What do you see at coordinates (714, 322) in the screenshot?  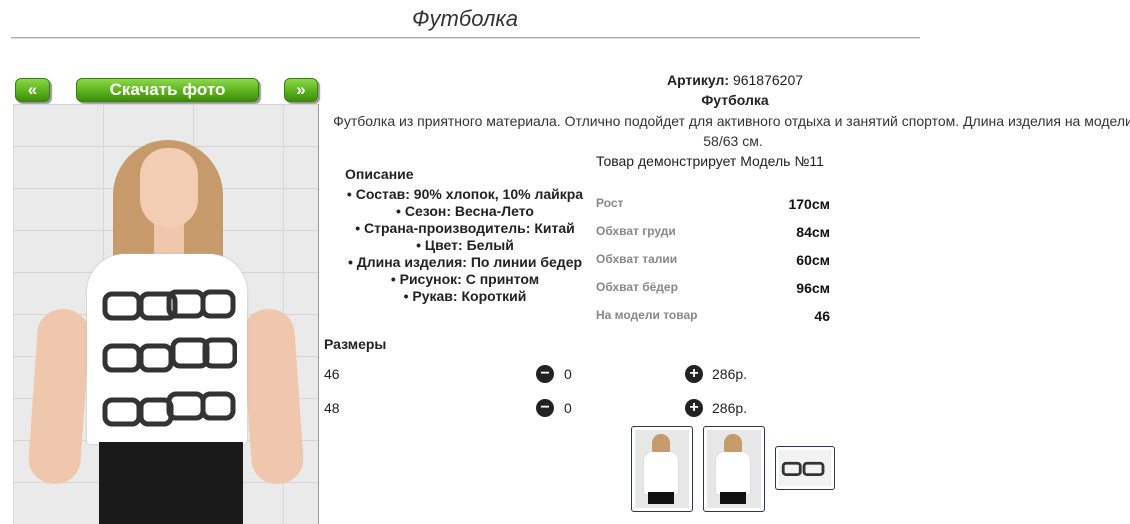 I see `measurement-row: На модели товар 46` at bounding box center [714, 322].